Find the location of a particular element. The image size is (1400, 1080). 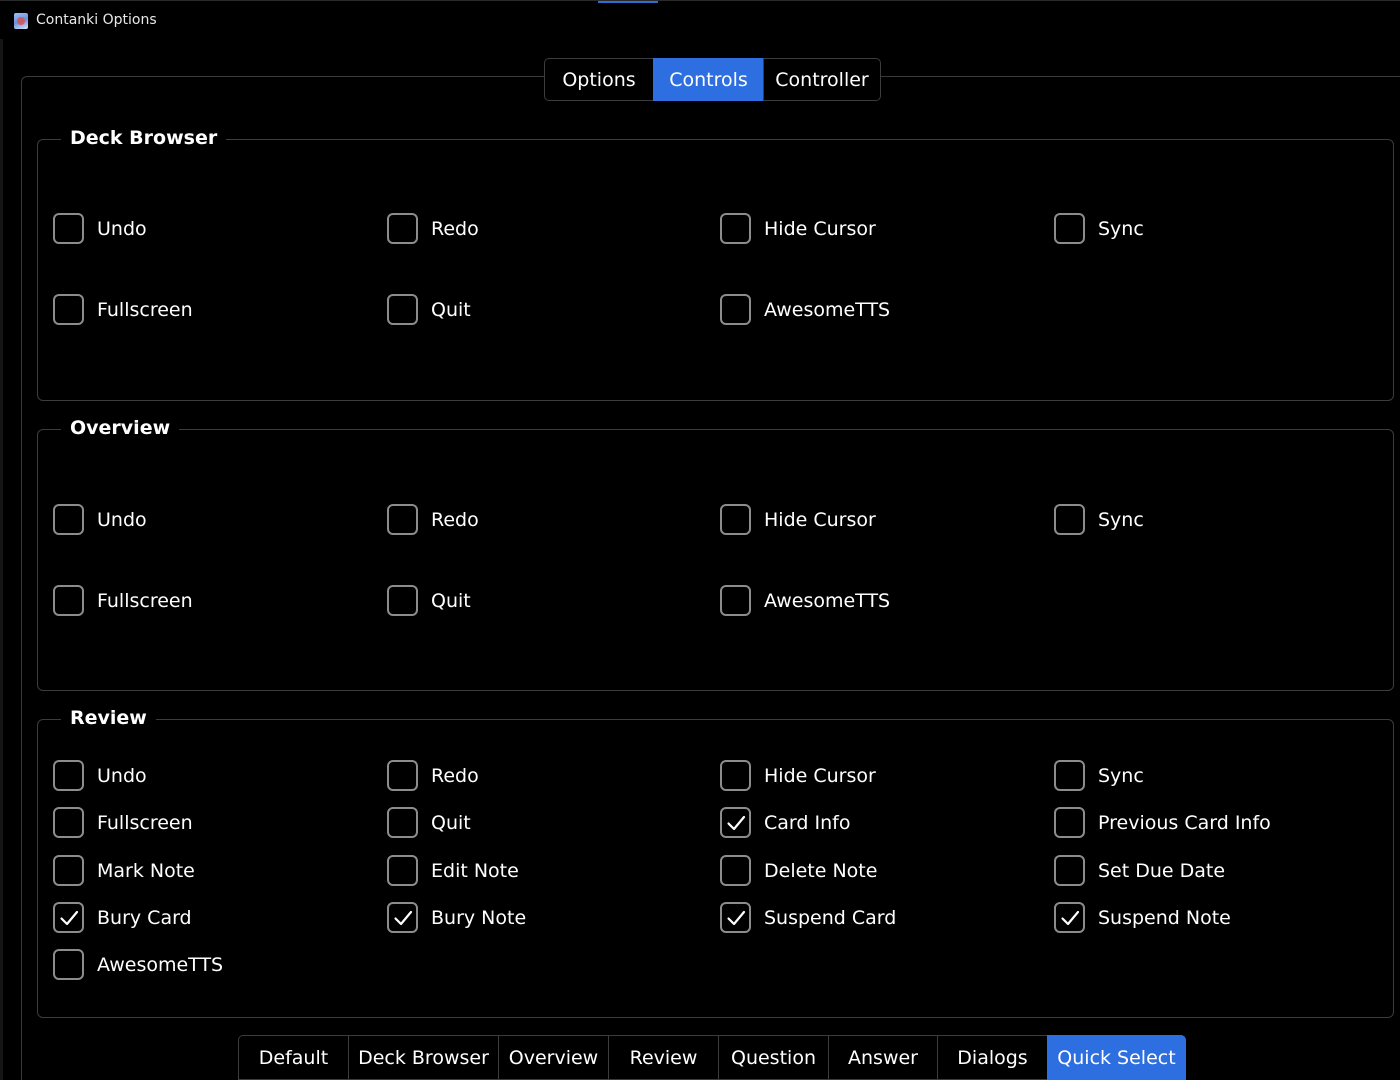

checkmark-icon is located at coordinates (1069, 917).